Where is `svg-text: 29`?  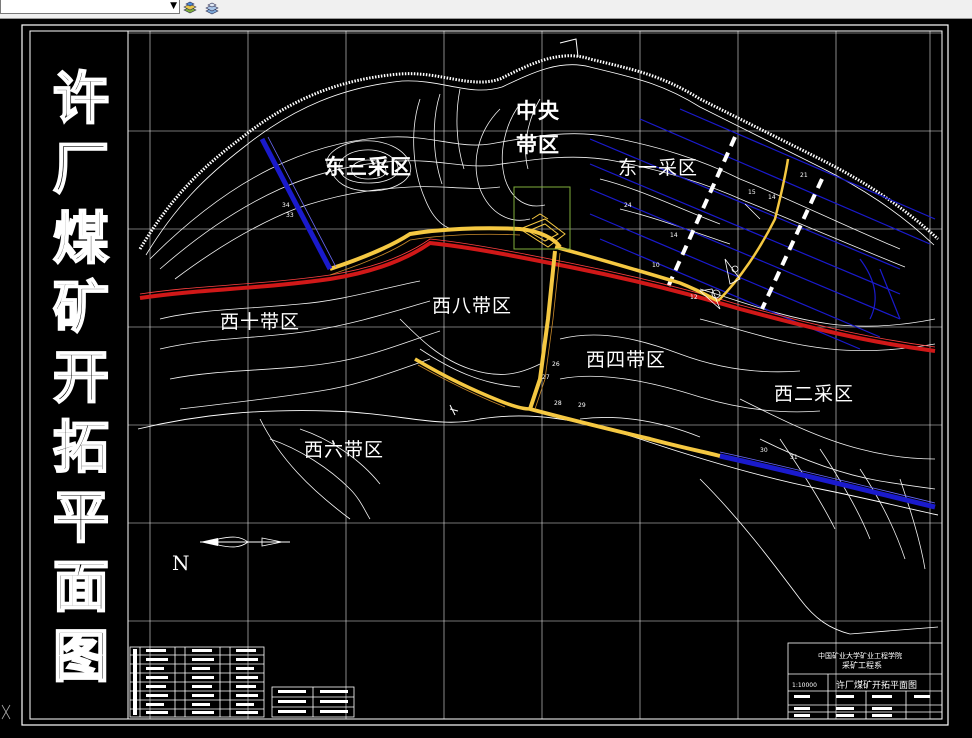 svg-text: 29 is located at coordinates (582, 405).